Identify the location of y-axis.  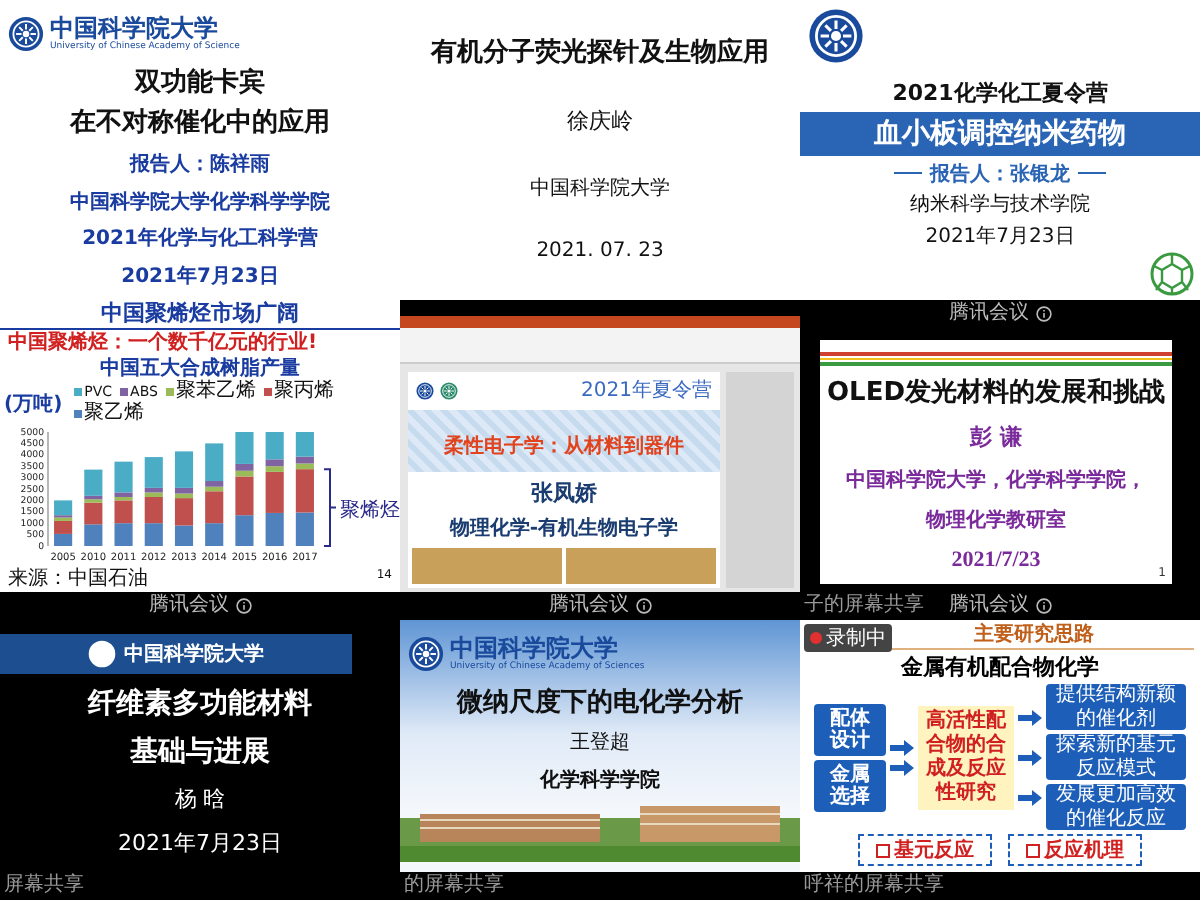
(48, 490).